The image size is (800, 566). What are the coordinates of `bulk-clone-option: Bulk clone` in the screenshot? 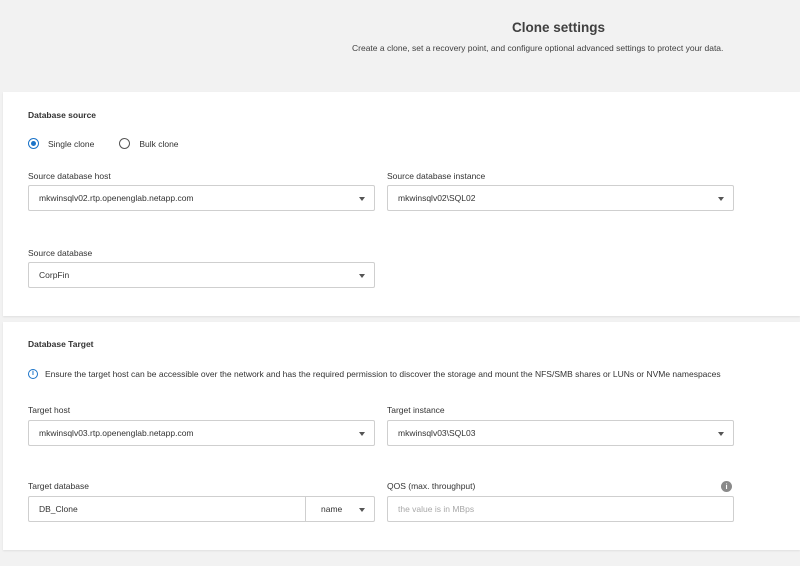 It's located at (149, 143).